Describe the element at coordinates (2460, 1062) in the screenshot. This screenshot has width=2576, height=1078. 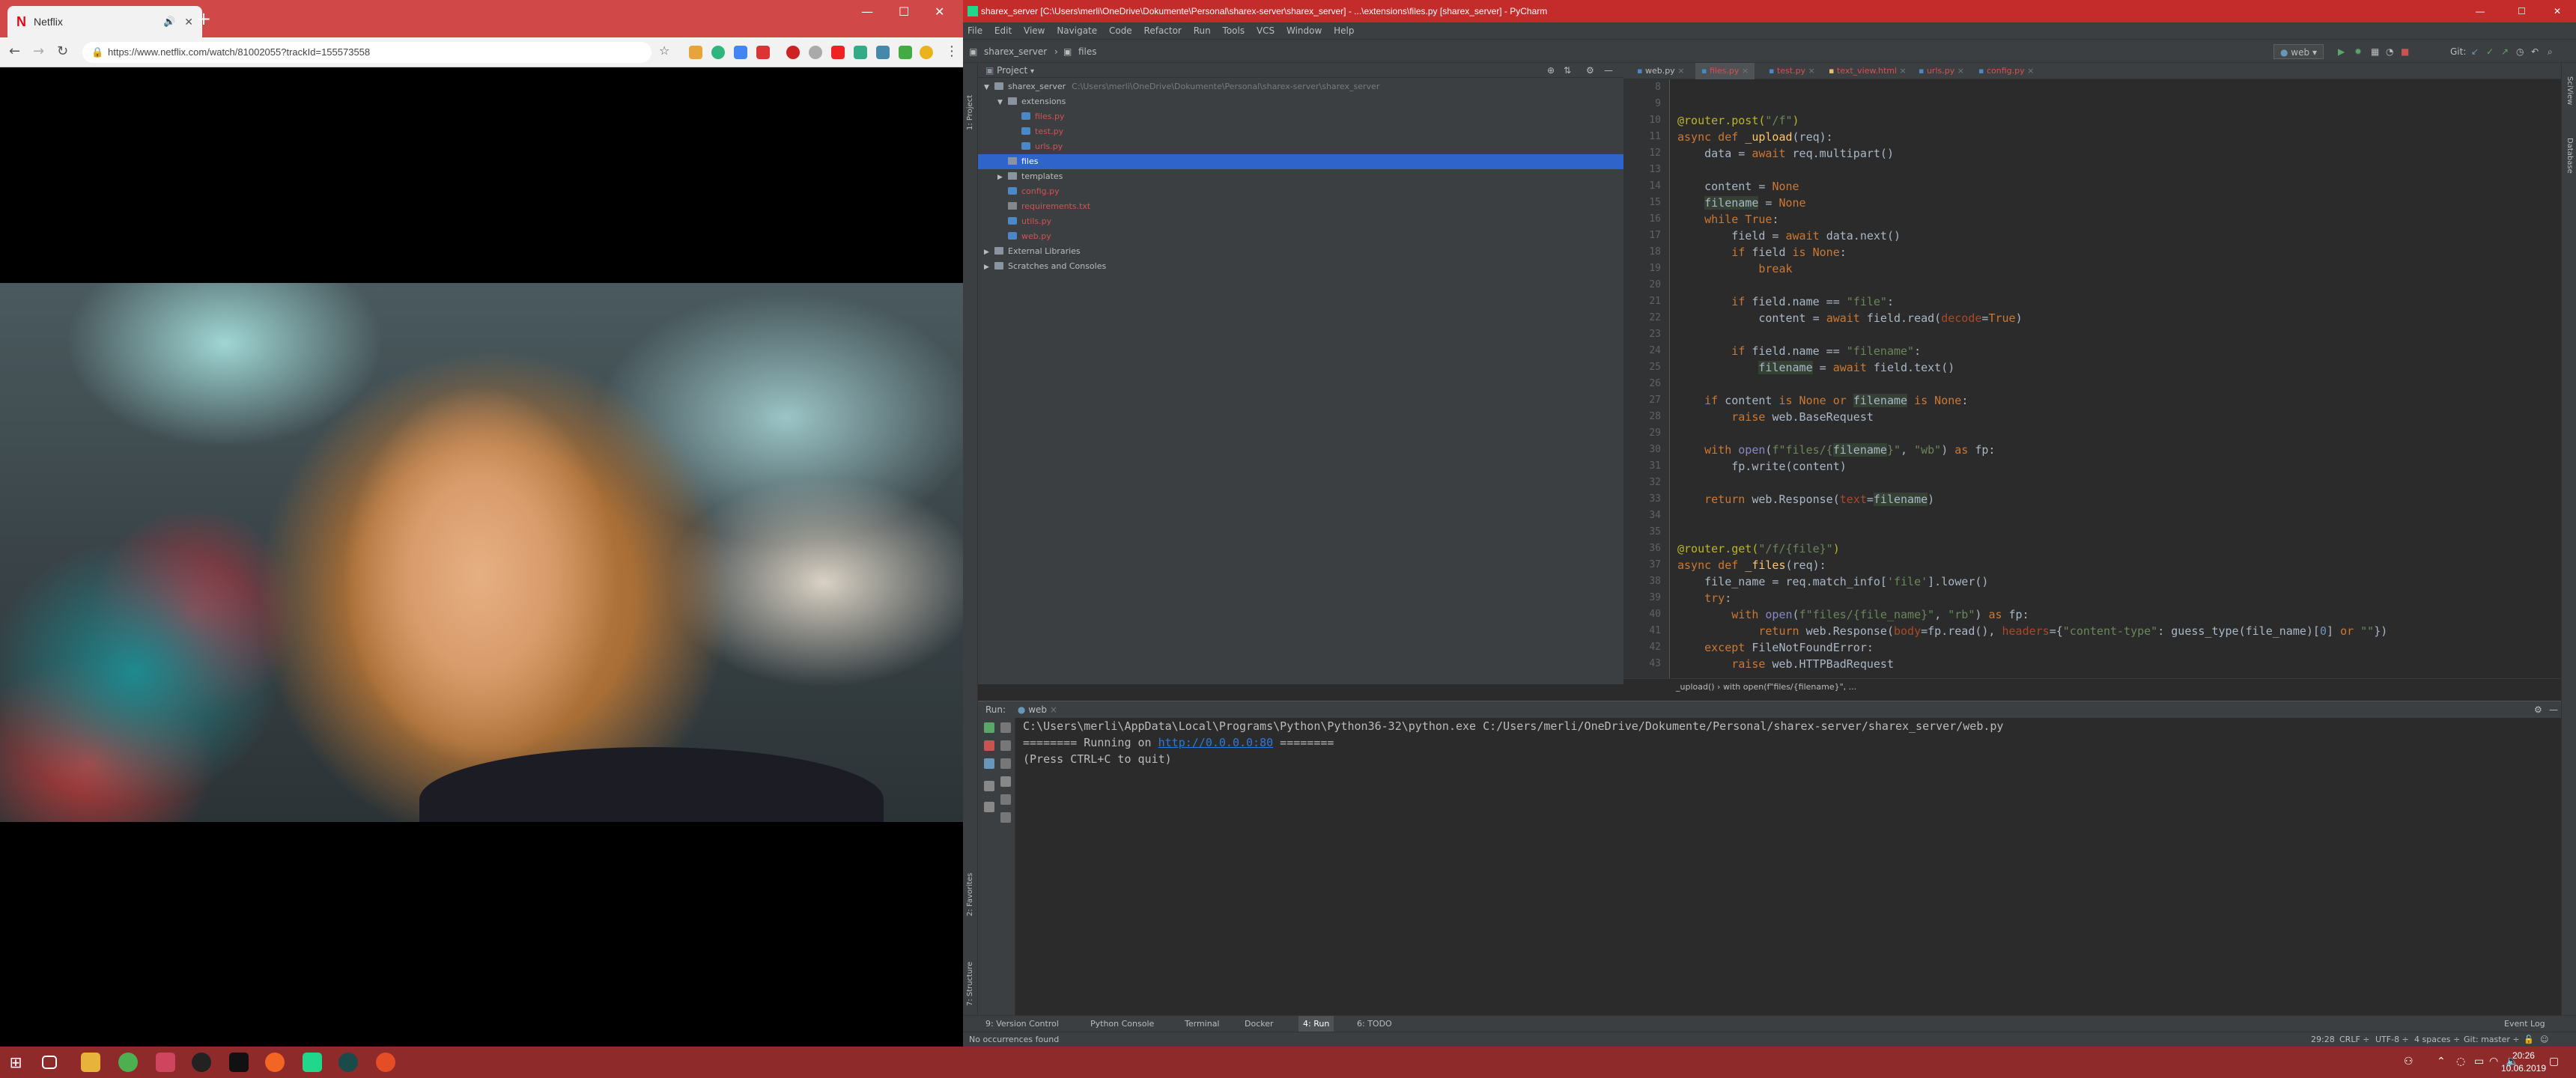
I see `tray-app-icon: ◌` at that location.